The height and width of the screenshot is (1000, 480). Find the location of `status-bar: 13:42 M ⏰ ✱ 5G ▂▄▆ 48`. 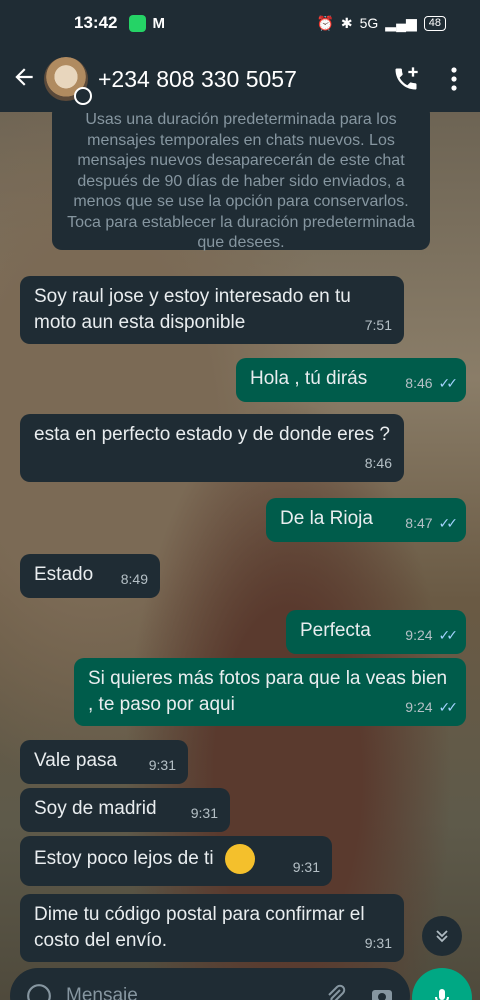

status-bar: 13:42 M ⏰ ✱ 5G ▂▄▆ 48 is located at coordinates (240, 23).